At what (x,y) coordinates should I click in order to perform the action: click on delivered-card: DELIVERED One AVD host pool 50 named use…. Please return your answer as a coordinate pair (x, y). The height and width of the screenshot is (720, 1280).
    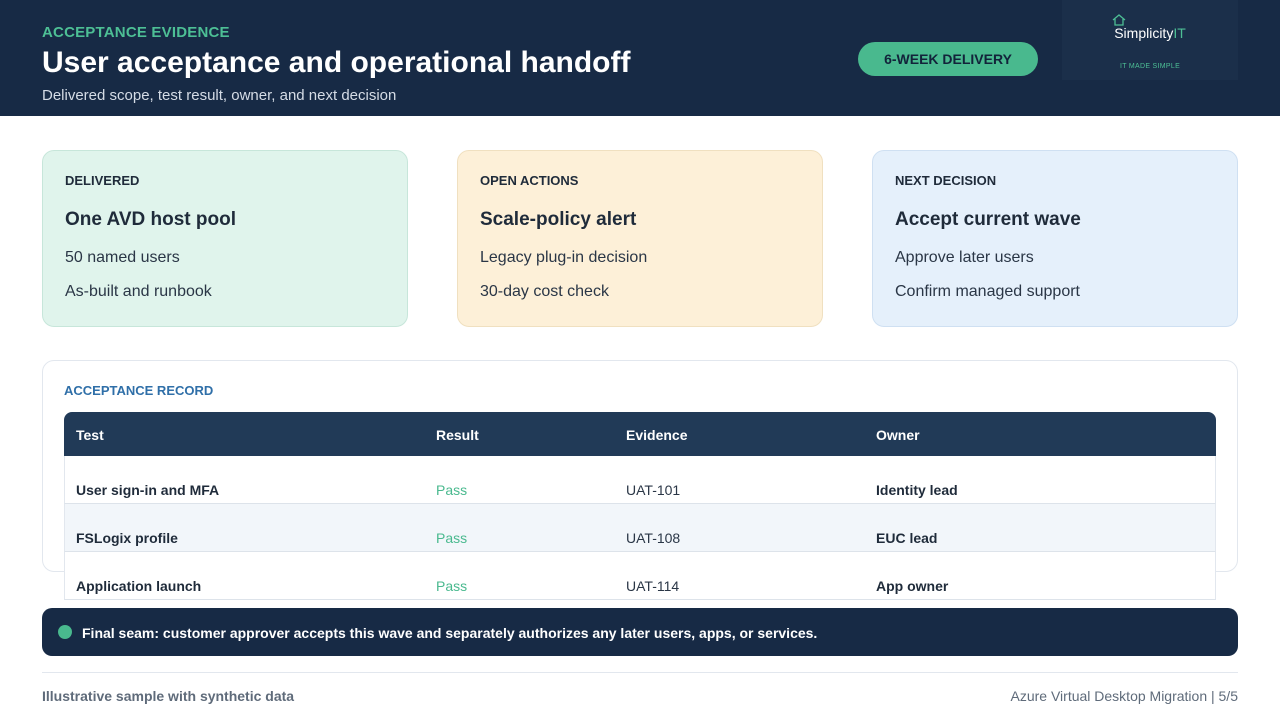
    Looking at the image, I should click on (225, 238).